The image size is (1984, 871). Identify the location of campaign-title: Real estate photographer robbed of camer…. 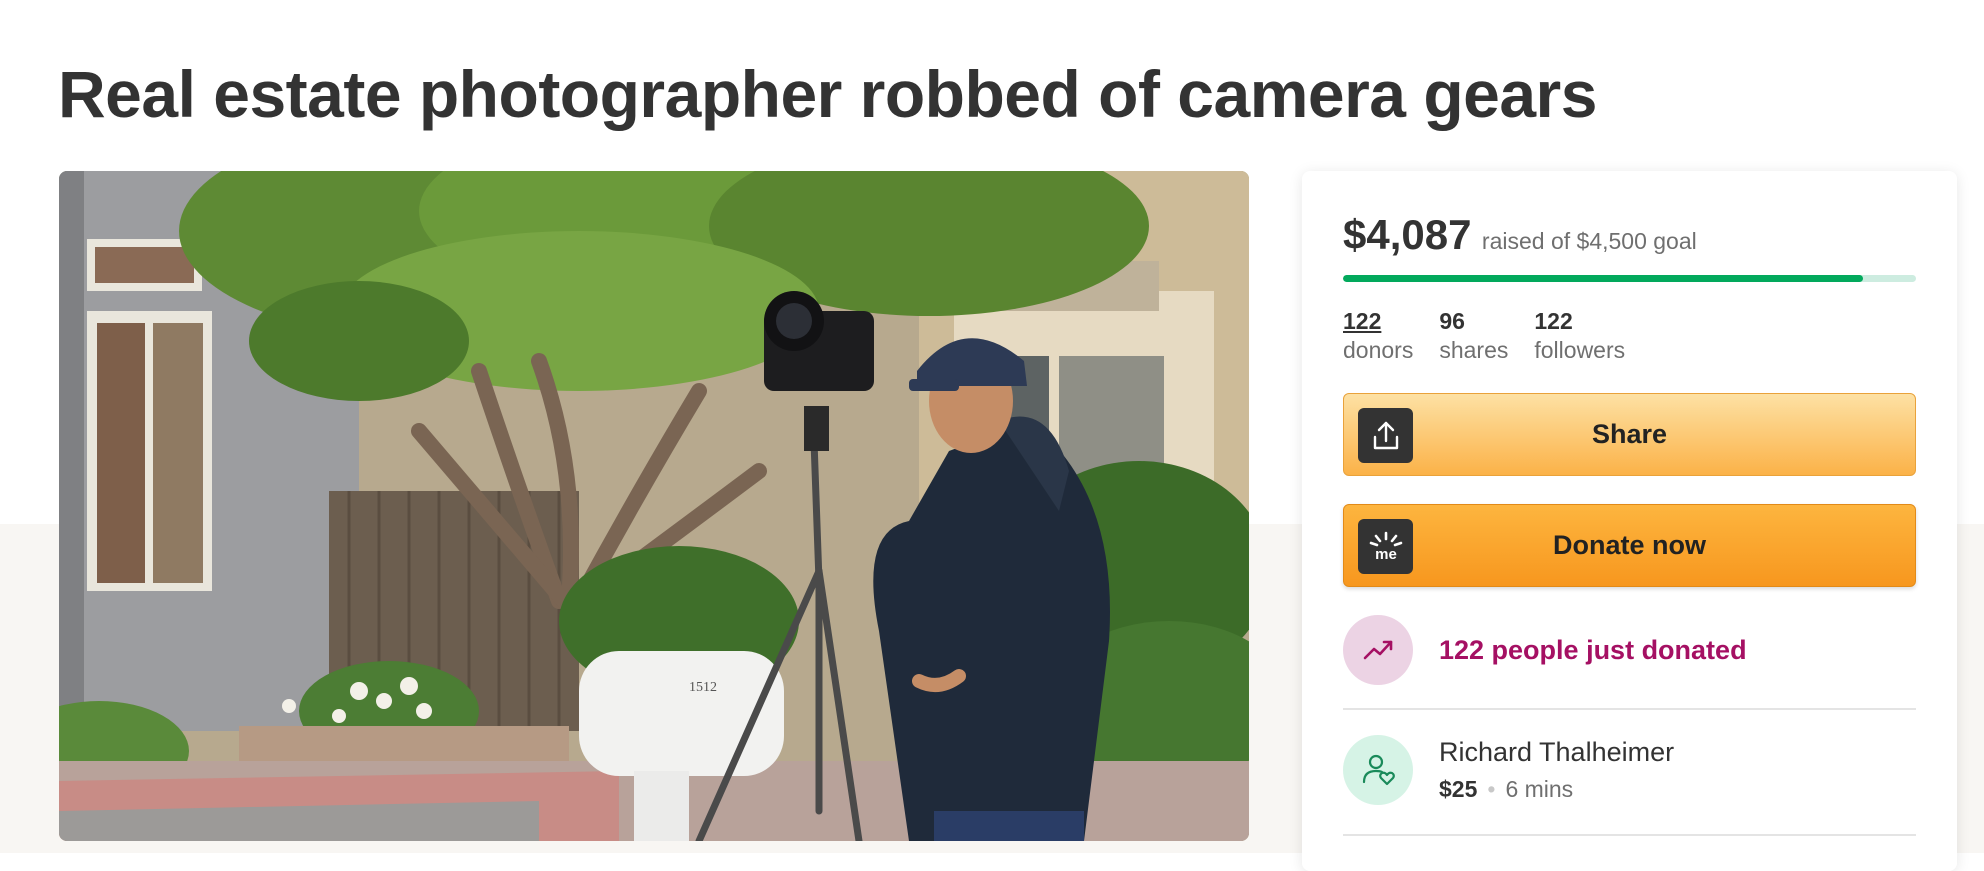
(827, 94).